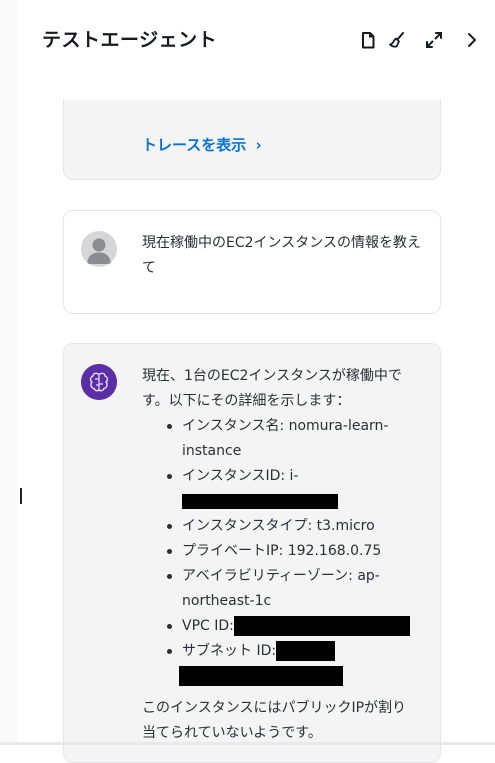 This screenshot has width=495, height=763. I want to click on list-item: サブネット ID:, so click(289, 651).